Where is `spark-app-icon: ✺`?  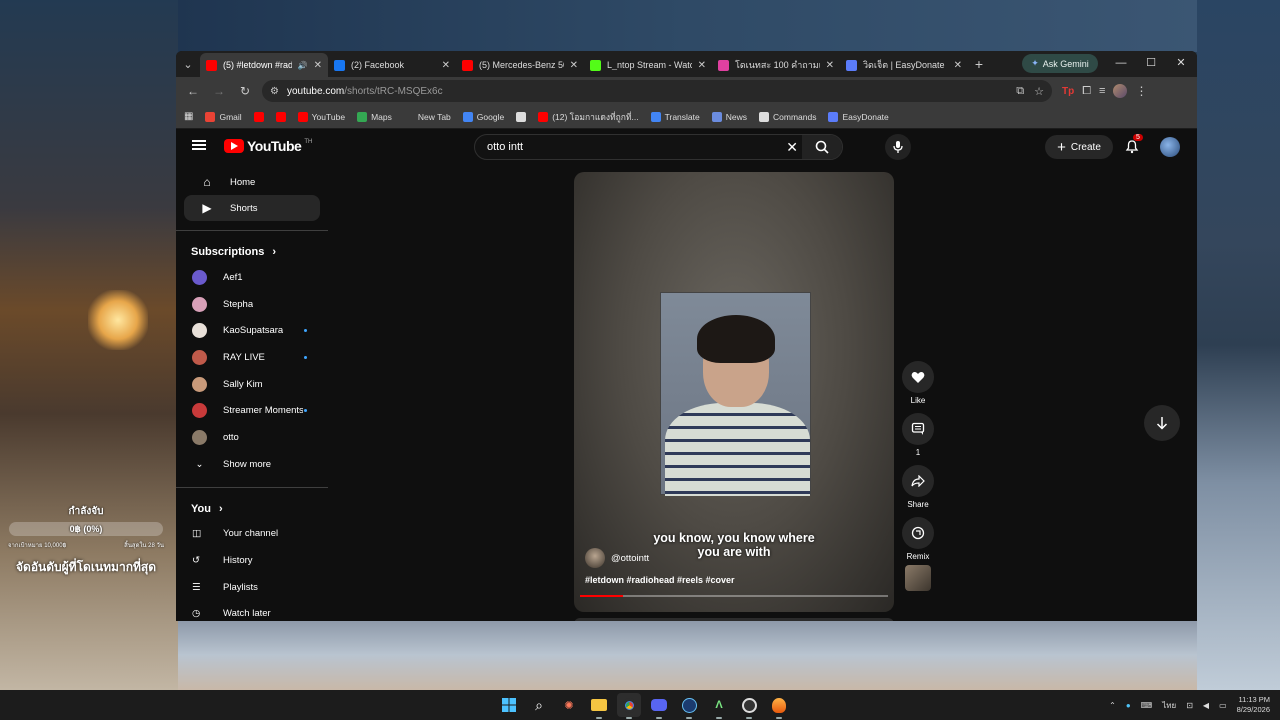
spark-app-icon: ✺ is located at coordinates (569, 705).